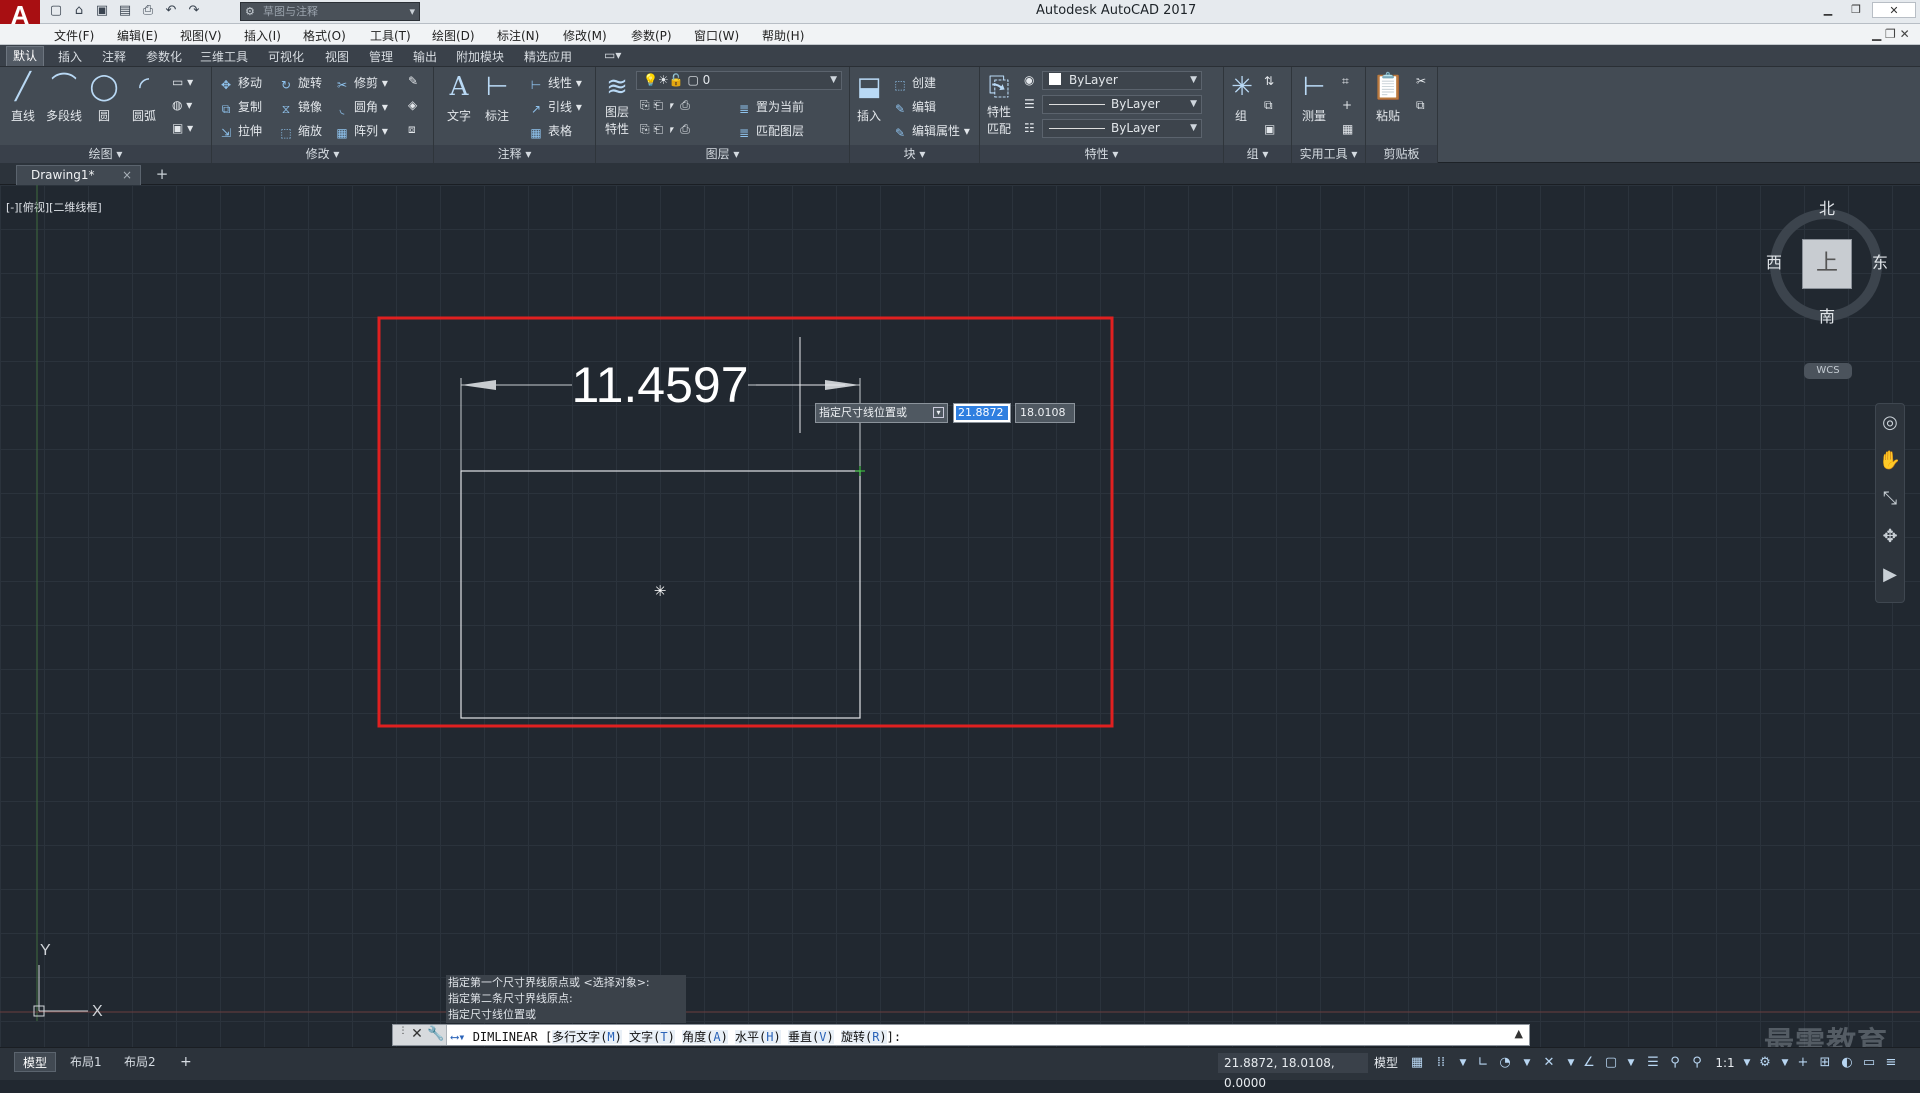 This screenshot has height=1093, width=1920. Describe the element at coordinates (783, 35) in the screenshot. I see `menu-help: 帮助(H)` at that location.